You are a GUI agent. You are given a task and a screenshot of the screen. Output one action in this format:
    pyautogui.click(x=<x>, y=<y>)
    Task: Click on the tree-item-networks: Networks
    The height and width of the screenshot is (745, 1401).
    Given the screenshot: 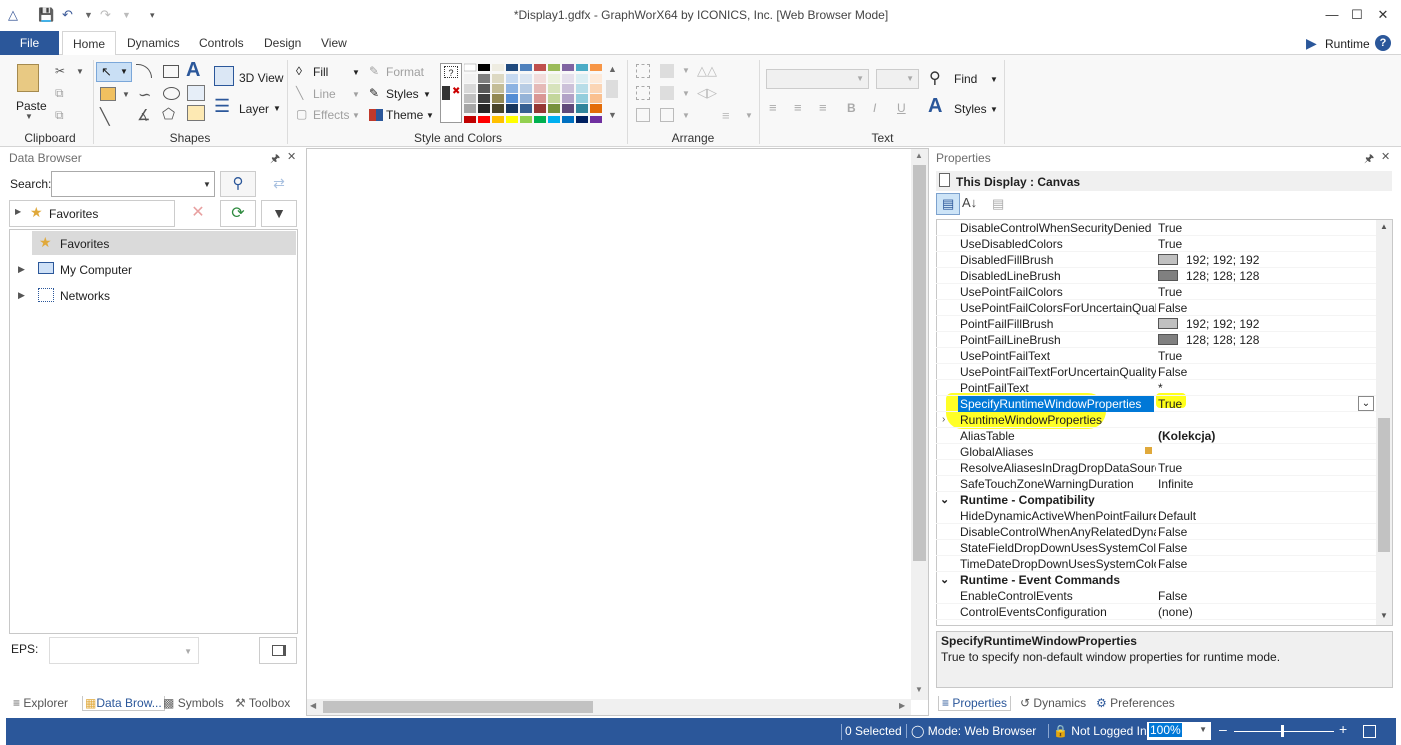 What is the action you would take?
    pyautogui.click(x=85, y=296)
    